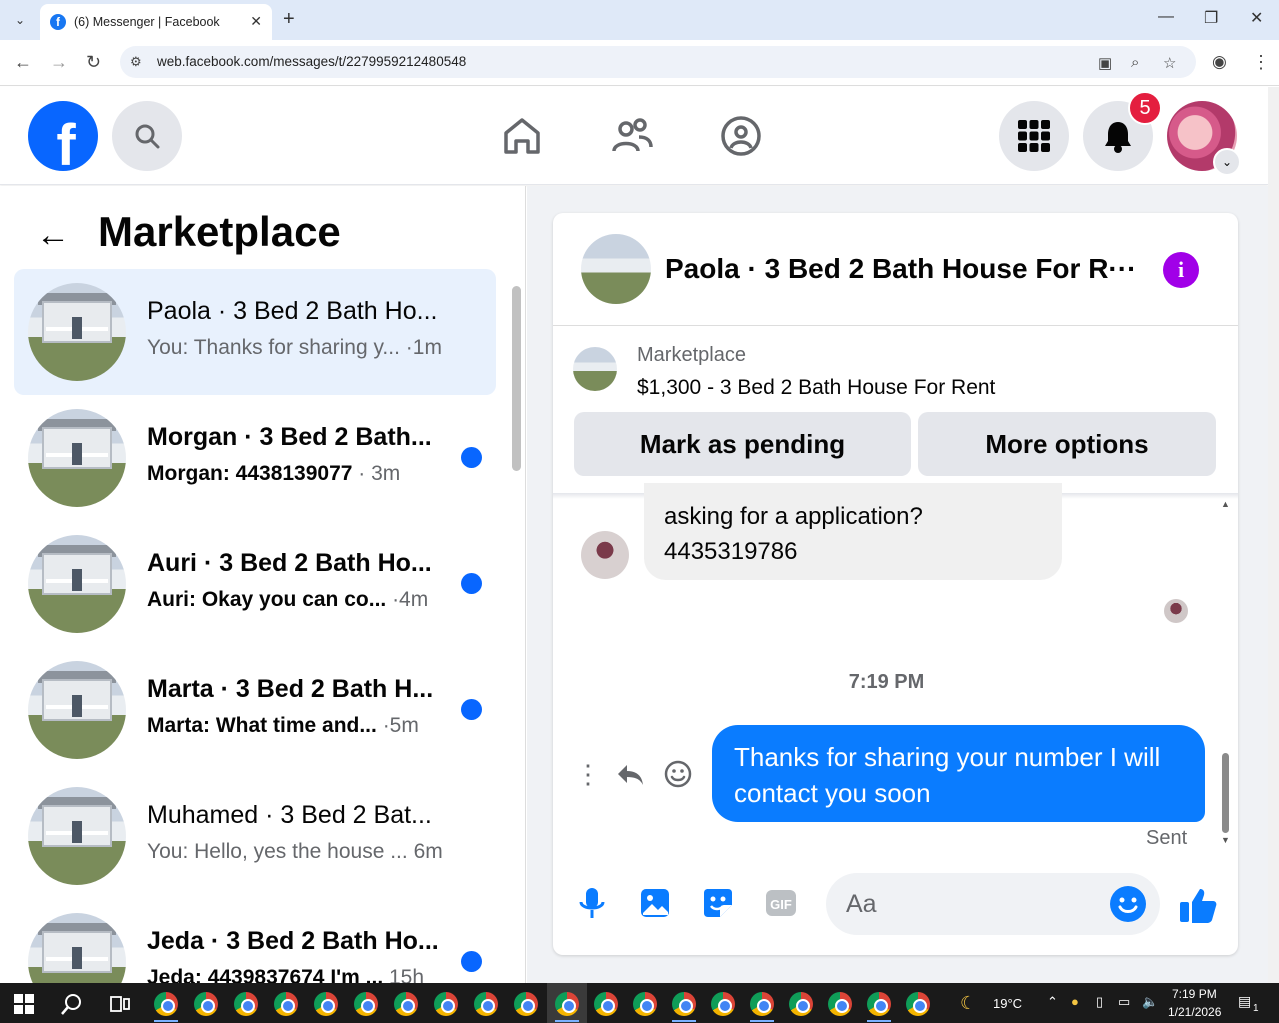  Describe the element at coordinates (678, 774) in the screenshot. I see `react-emoji-icon` at that location.